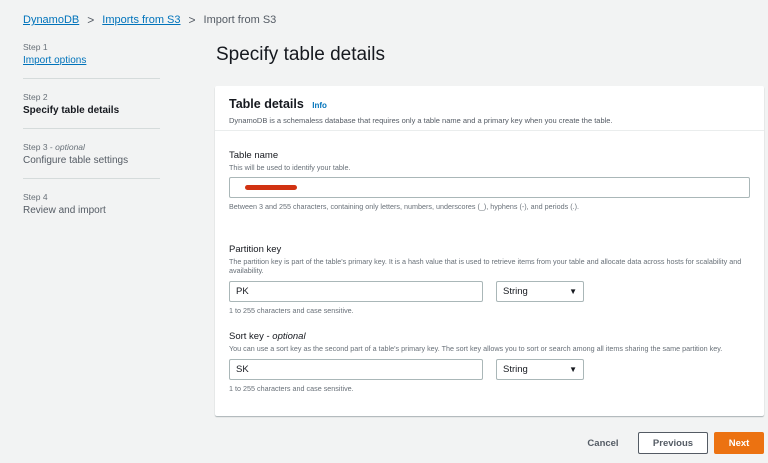 The width and height of the screenshot is (768, 463). I want to click on redaction-mark, so click(271, 187).